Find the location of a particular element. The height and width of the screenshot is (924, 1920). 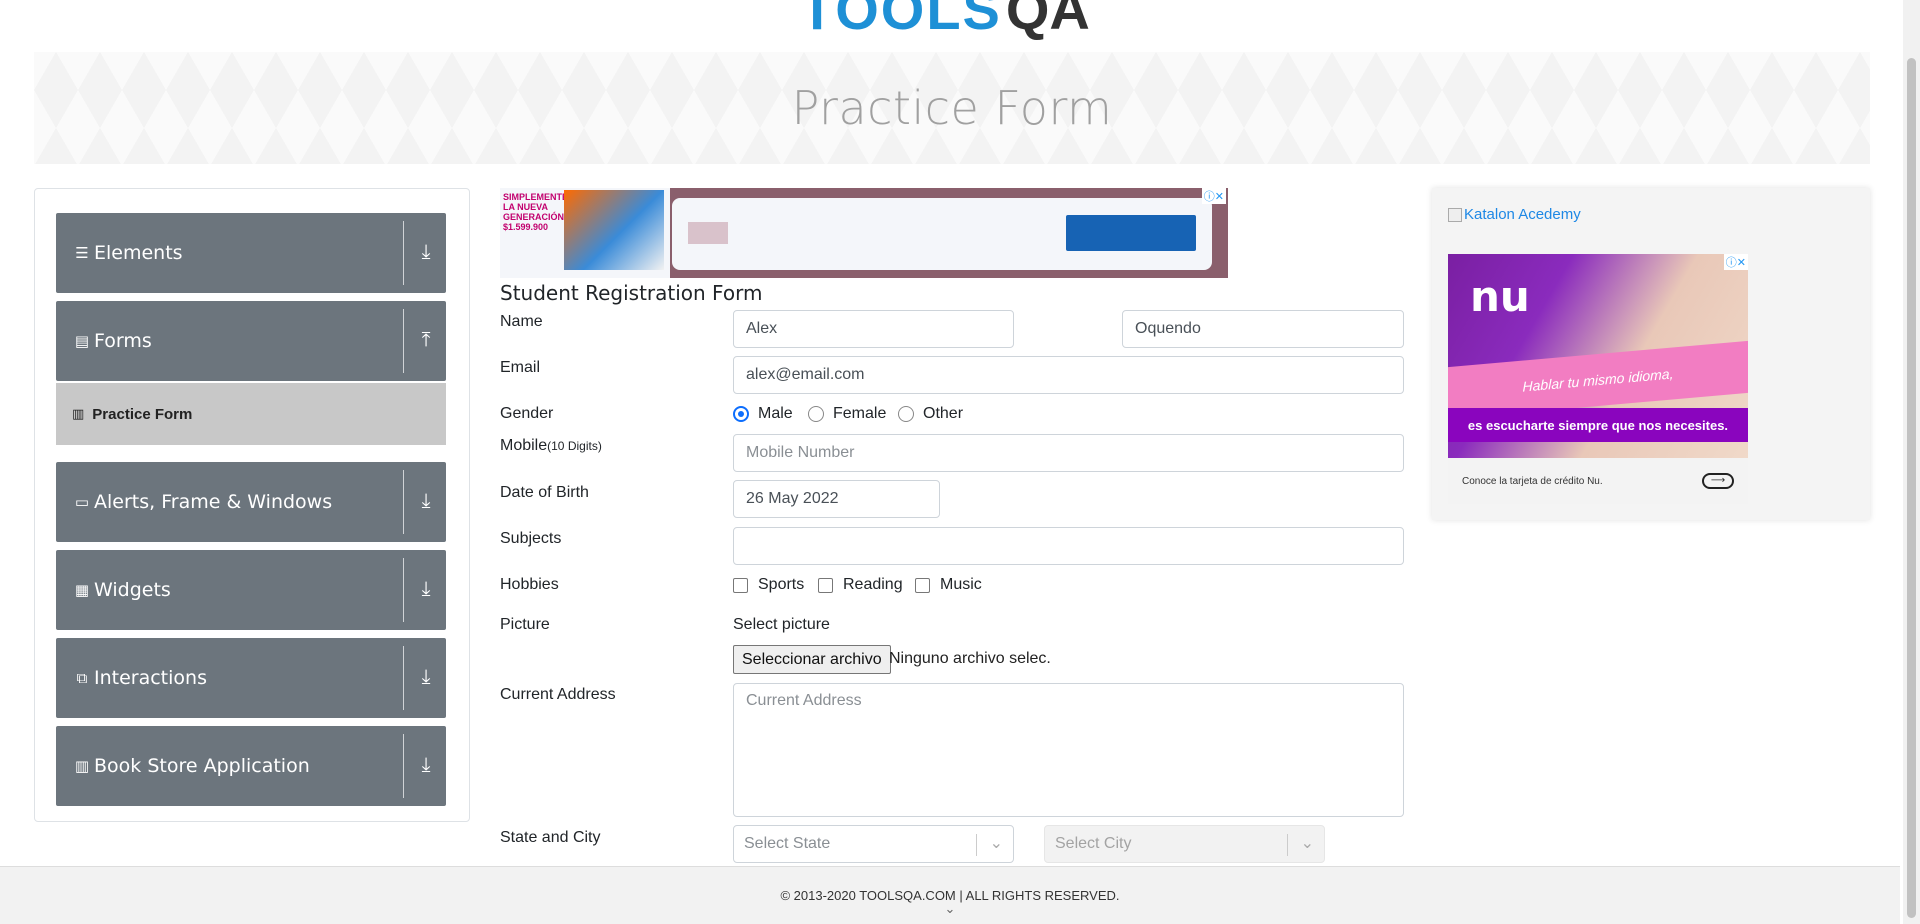

gender-radio-other: Other is located at coordinates (930, 414).